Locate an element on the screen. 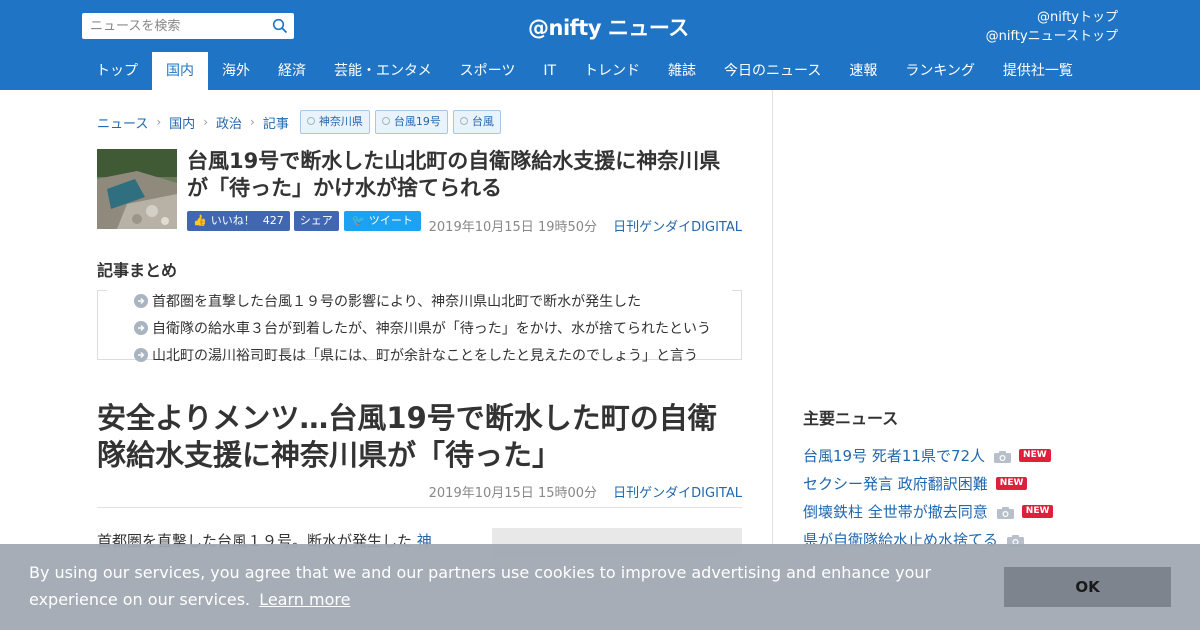 Image resolution: width=1200 pixels, height=630 pixels. breadcrumb-domestic: 国内 is located at coordinates (182, 122).